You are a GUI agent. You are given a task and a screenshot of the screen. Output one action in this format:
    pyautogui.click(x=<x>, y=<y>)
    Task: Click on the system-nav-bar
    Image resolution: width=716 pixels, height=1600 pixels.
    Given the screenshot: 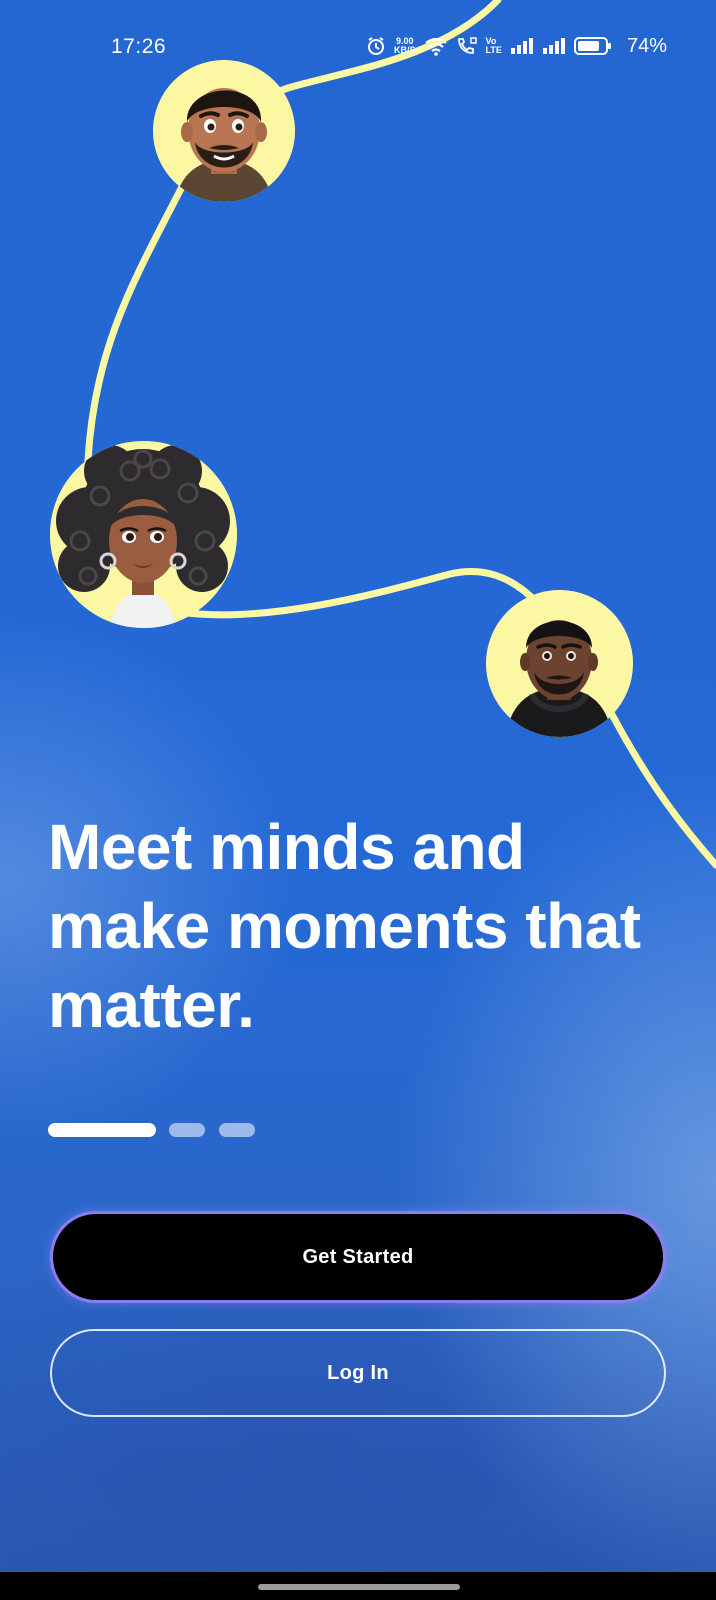 What is the action you would take?
    pyautogui.click(x=358, y=1586)
    